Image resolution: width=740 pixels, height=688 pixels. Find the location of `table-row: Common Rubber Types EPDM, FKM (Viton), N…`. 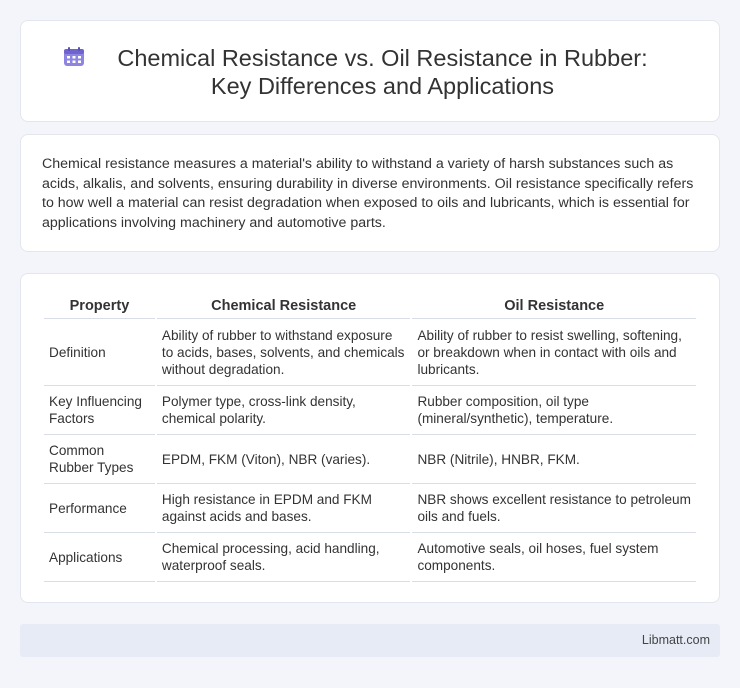

table-row: Common Rubber Types EPDM, FKM (Viton), N… is located at coordinates (370, 459).